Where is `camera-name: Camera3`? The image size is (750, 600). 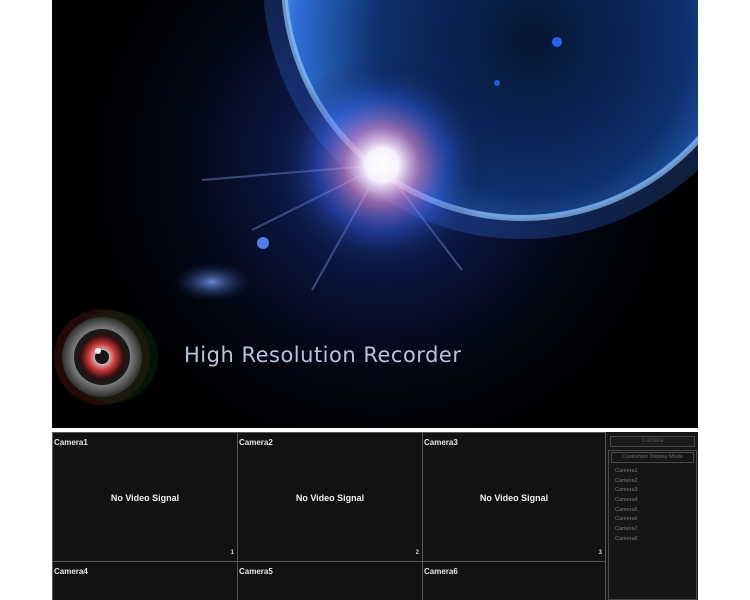 camera-name: Camera3 is located at coordinates (441, 442).